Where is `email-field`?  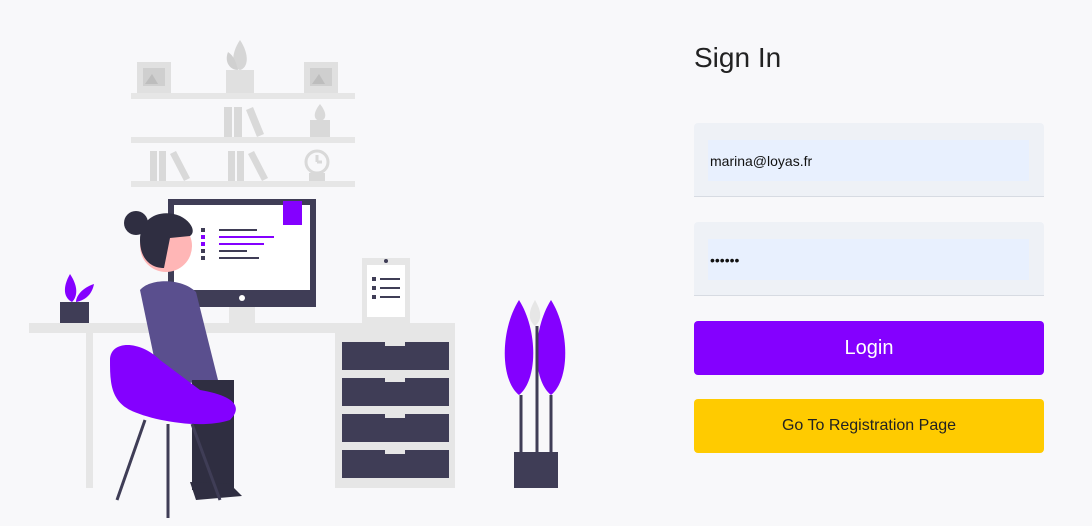
email-field is located at coordinates (868, 160).